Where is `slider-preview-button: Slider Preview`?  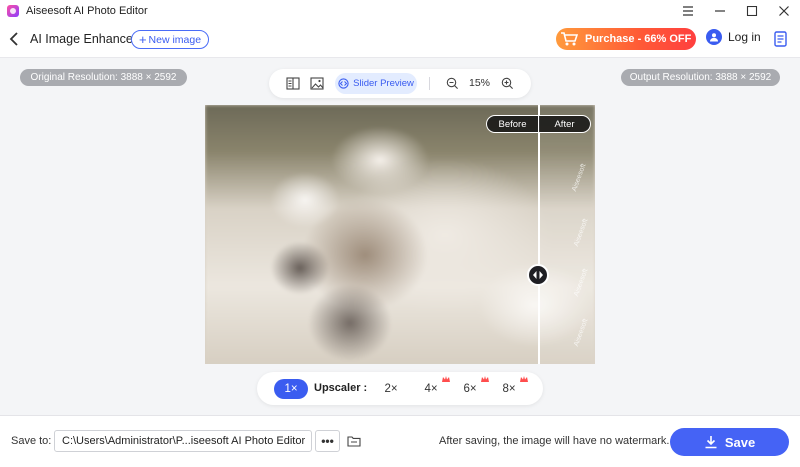 slider-preview-button: Slider Preview is located at coordinates (376, 83).